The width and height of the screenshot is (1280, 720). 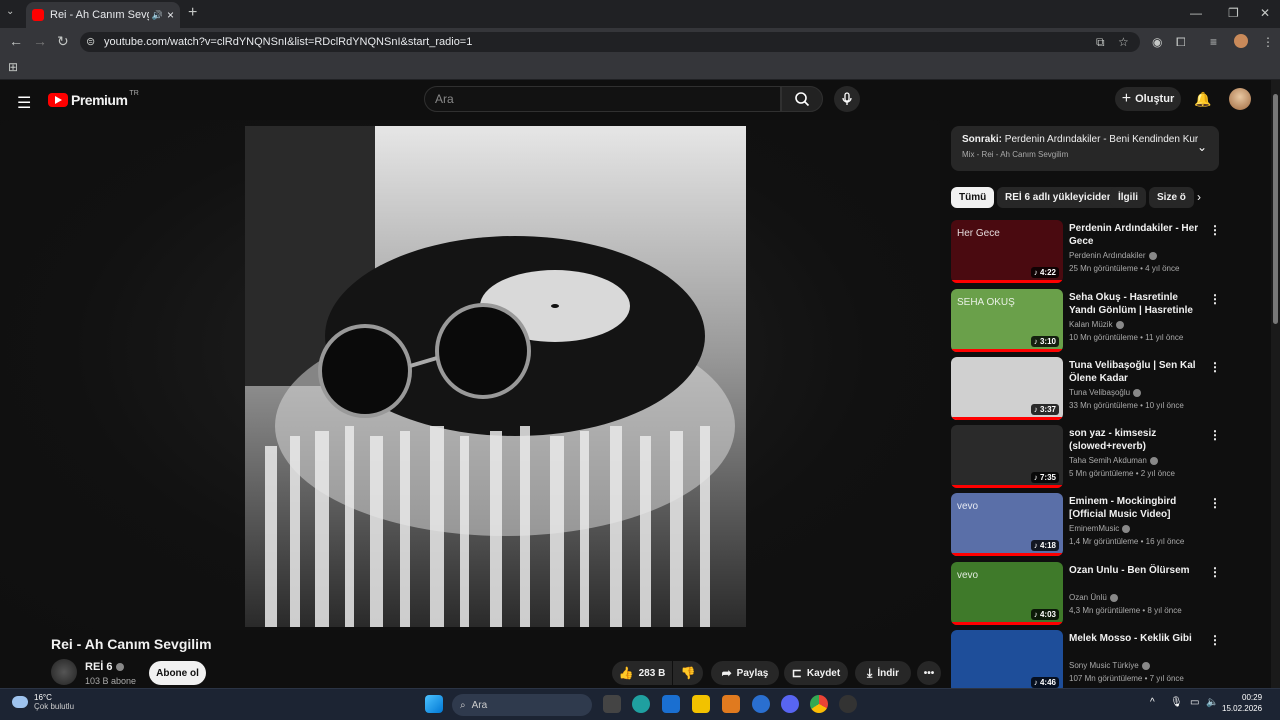 What do you see at coordinates (1007, 661) in the screenshot?
I see `video-thumbnail: ♪ 4:46` at bounding box center [1007, 661].